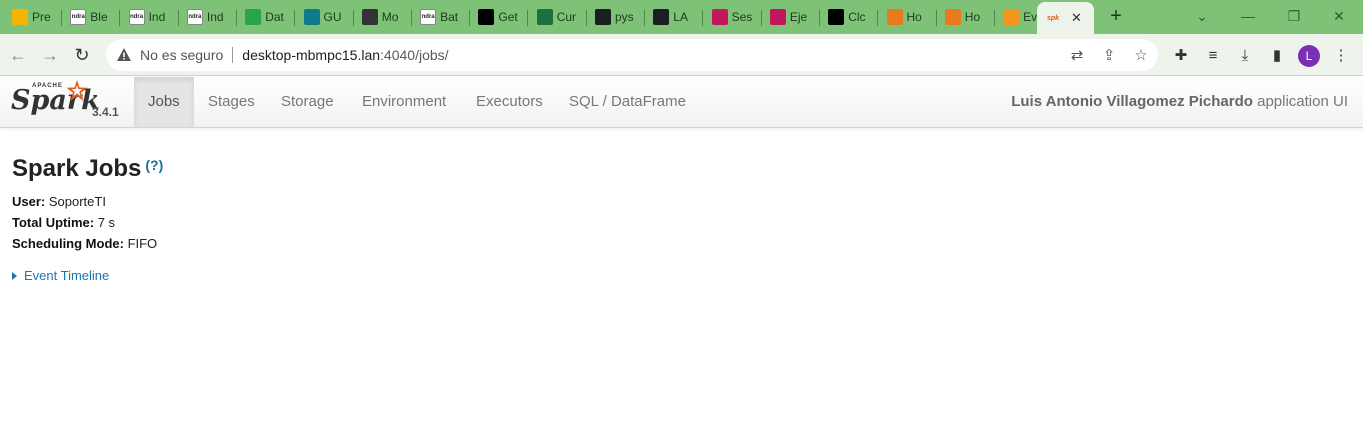 Image resolution: width=1363 pixels, height=445 pixels. I want to click on terminal-icon, so click(836, 17).